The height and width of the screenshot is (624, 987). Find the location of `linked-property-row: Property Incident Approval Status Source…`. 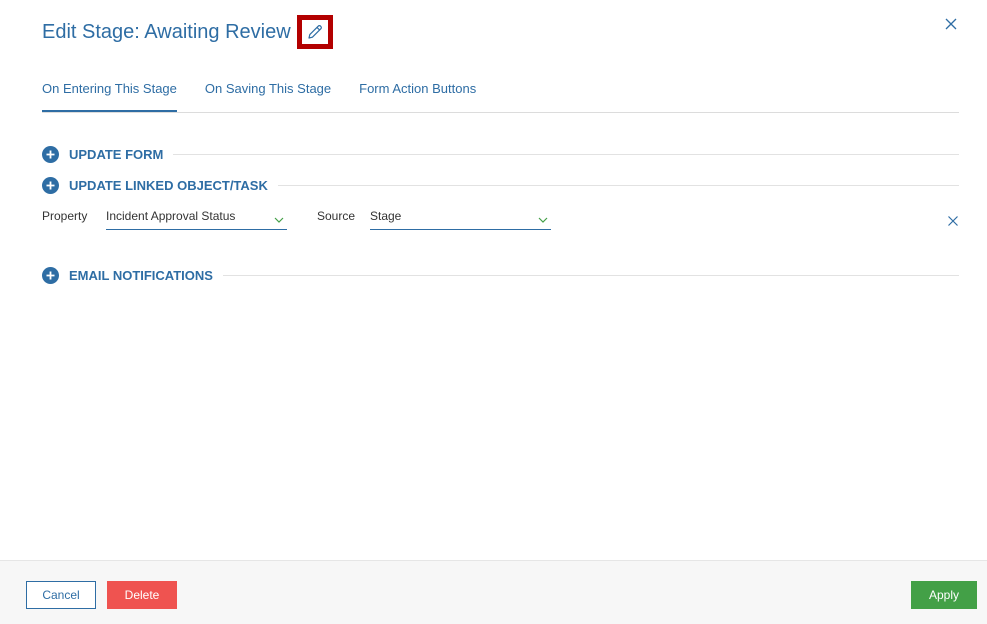

linked-property-row: Property Incident Approval Status Source… is located at coordinates (500, 219).